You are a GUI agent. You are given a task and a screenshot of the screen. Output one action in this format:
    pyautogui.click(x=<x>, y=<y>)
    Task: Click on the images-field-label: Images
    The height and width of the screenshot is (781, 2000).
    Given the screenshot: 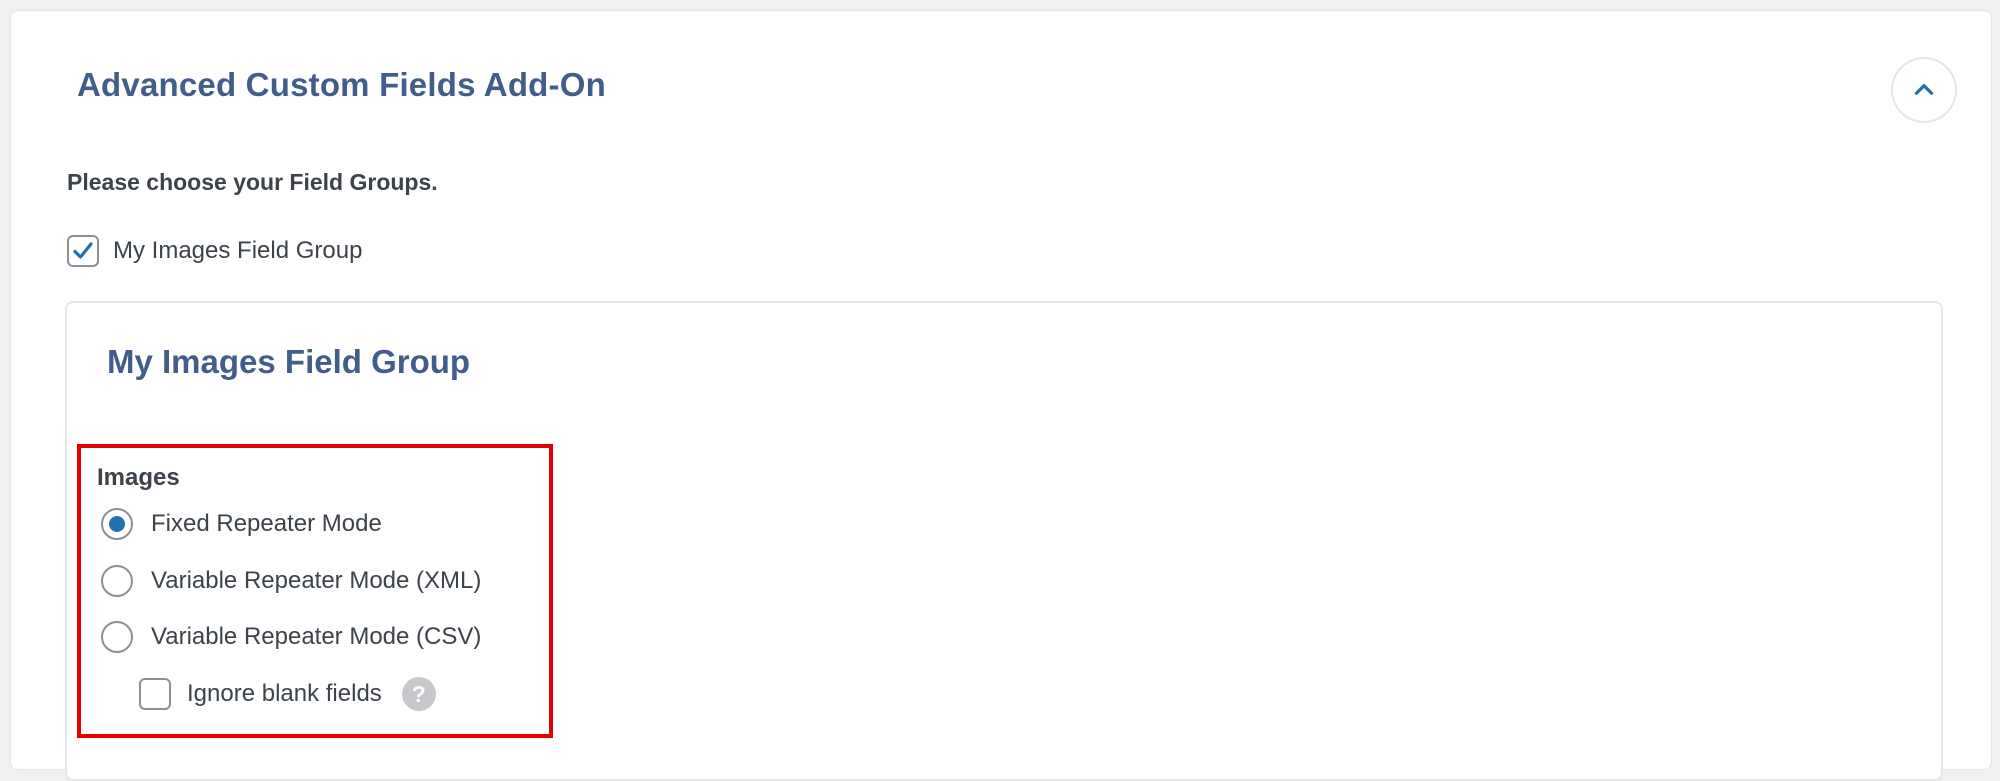 What is the action you would take?
    pyautogui.click(x=138, y=477)
    